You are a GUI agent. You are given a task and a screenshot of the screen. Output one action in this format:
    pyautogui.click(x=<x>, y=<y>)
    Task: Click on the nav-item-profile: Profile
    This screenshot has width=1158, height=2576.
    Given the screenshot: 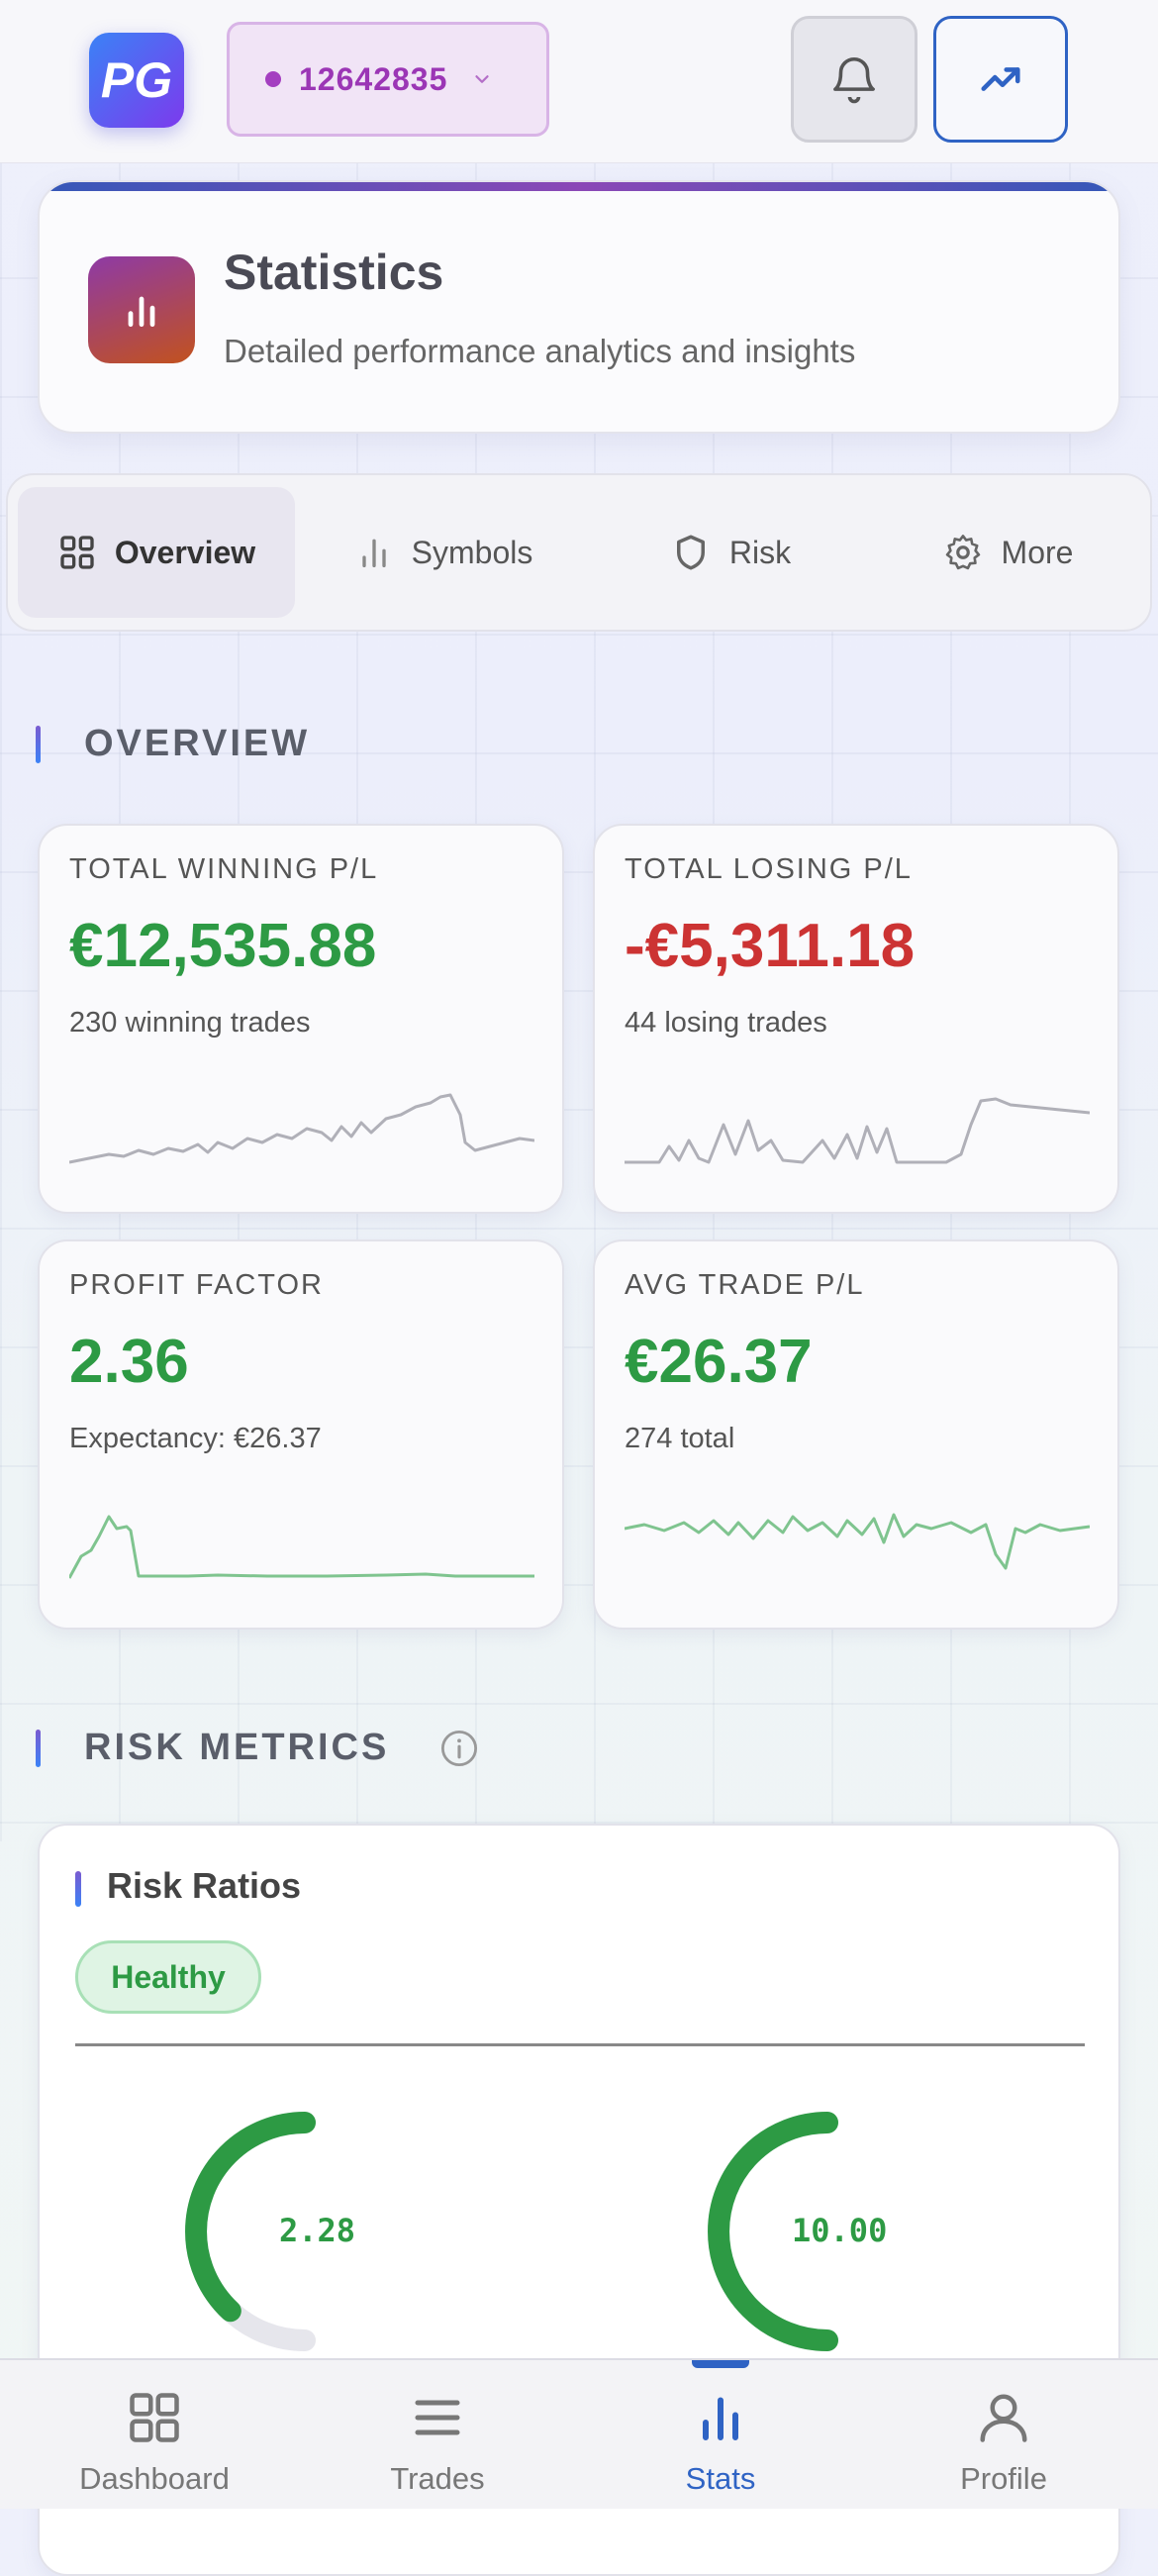 What is the action you would take?
    pyautogui.click(x=1004, y=2435)
    